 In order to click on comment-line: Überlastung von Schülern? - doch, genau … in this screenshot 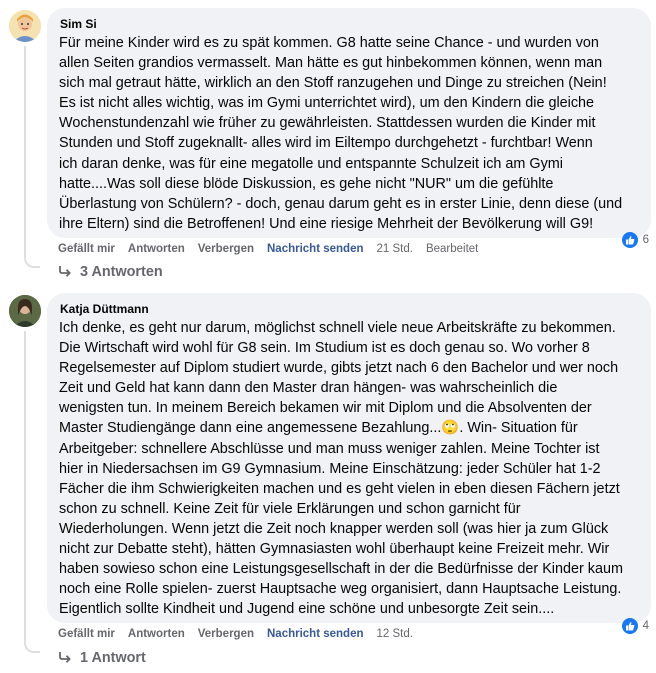, I will do `click(341, 203)`.